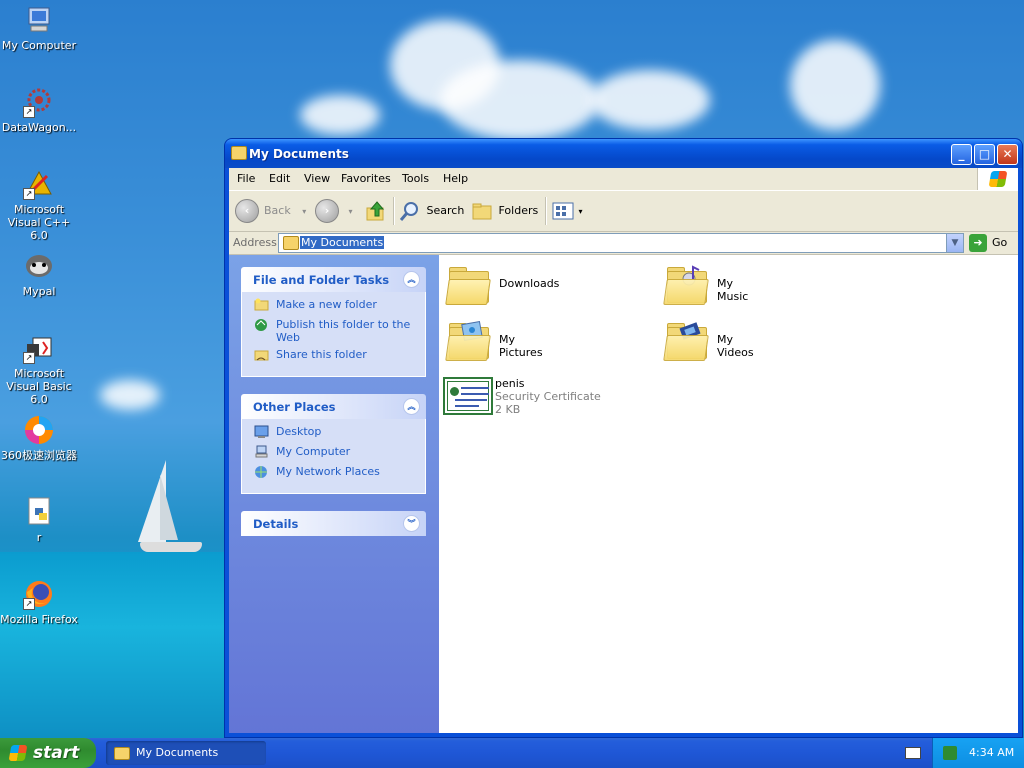  I want to click on up-folder-icon, so click(375, 211).